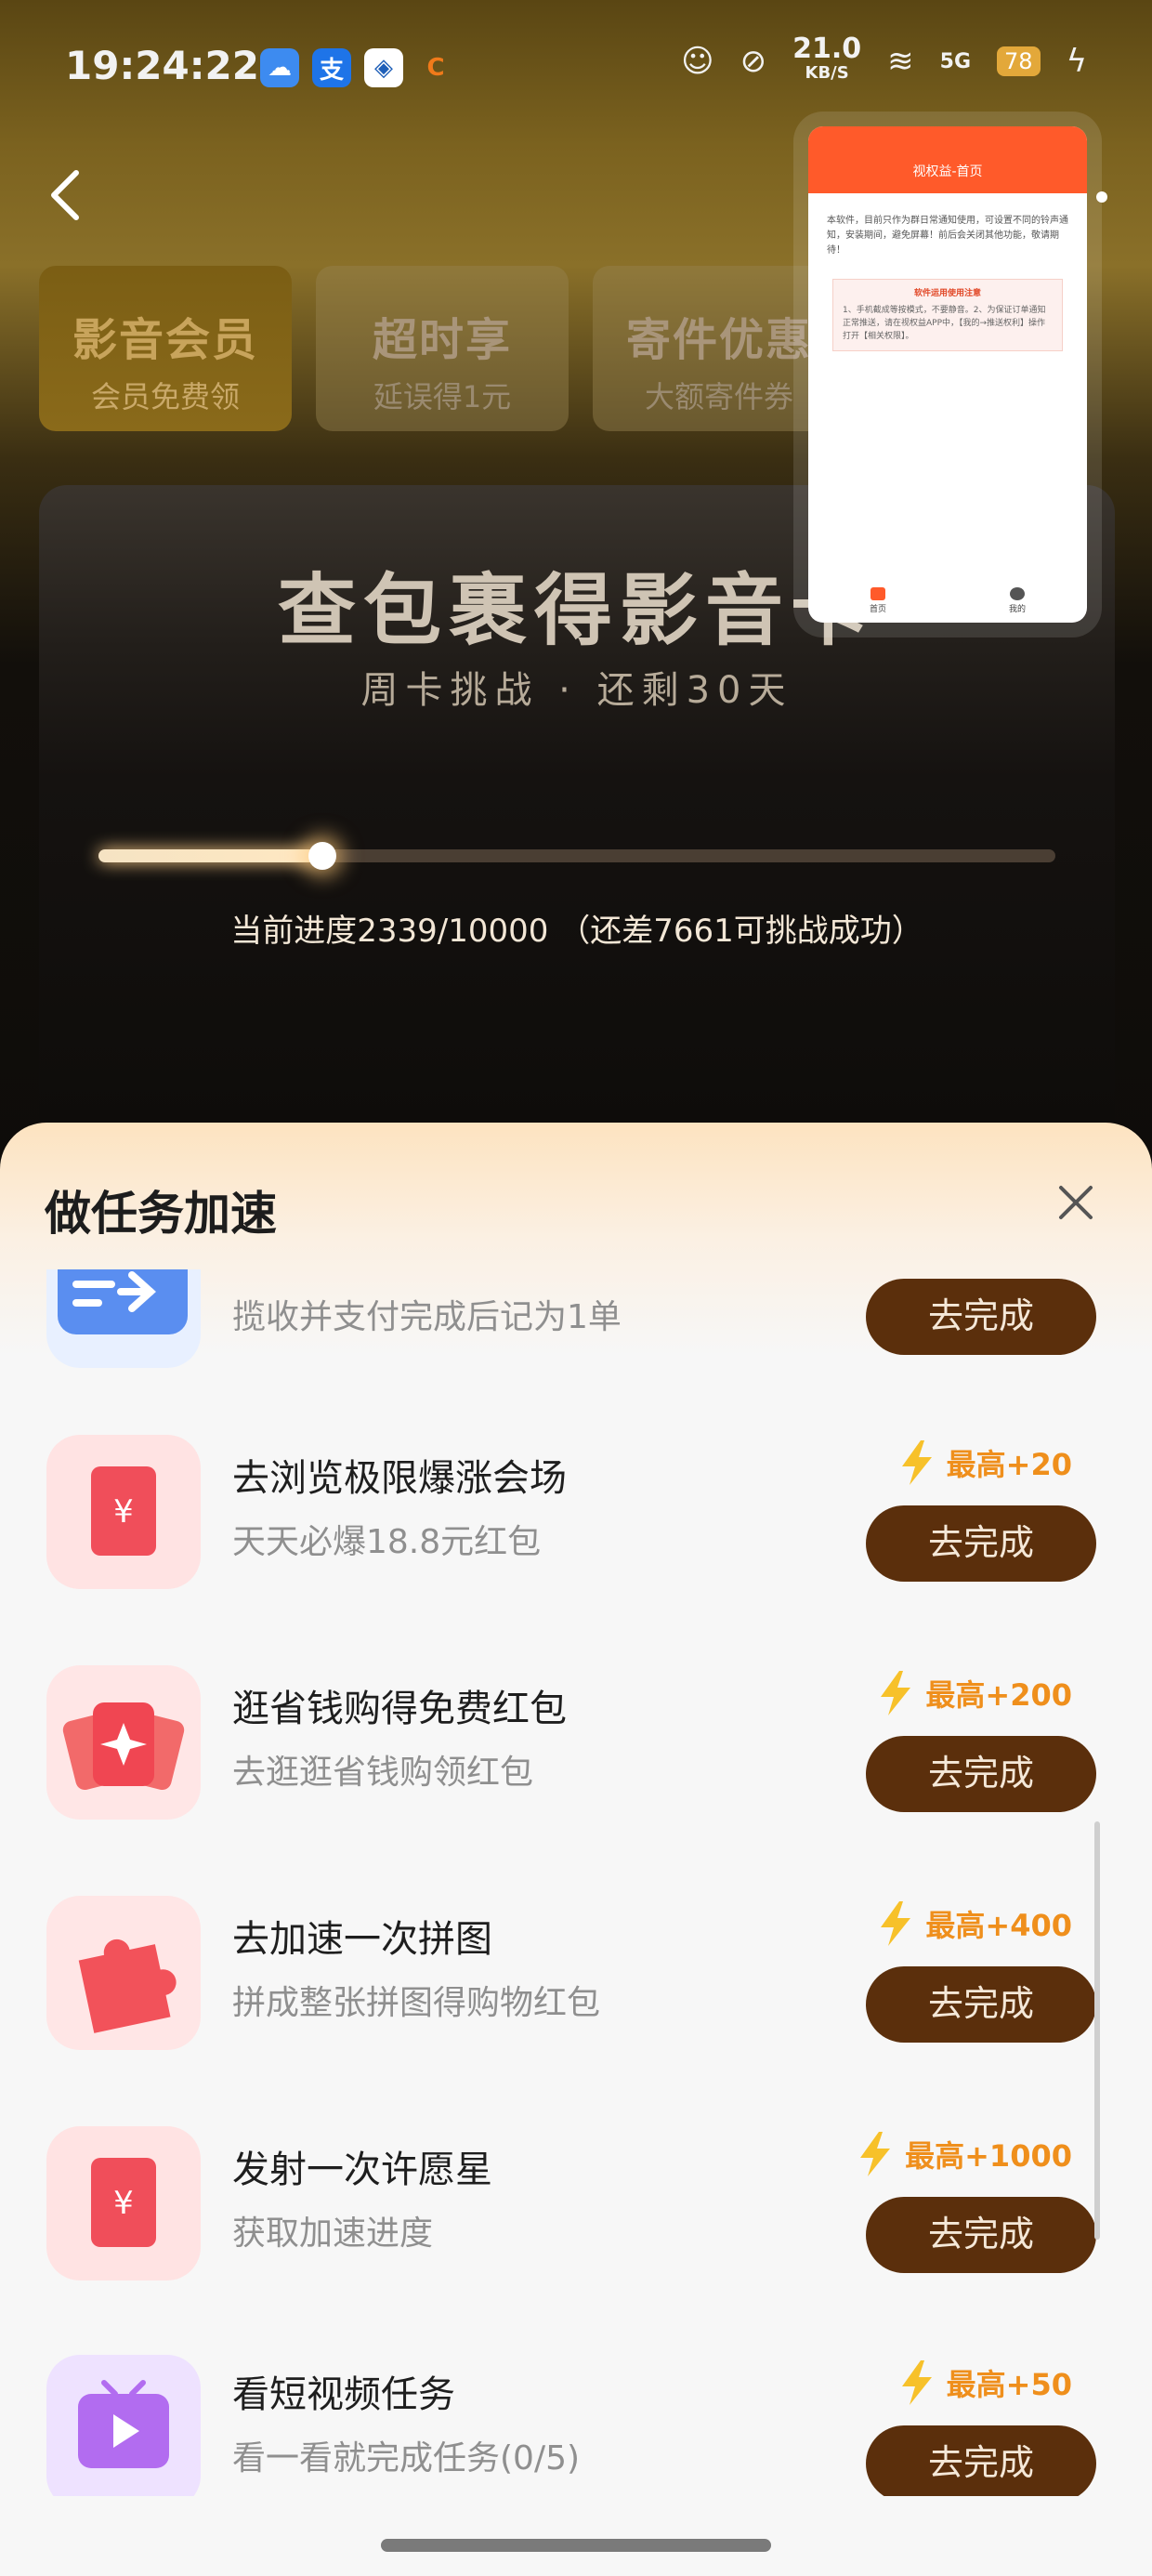 The width and height of the screenshot is (1152, 2576). I want to click on category-tabs: 影音会员 会员免费领 超时享 延误得1元 寄件优惠 大额寄件券, so click(442, 348).